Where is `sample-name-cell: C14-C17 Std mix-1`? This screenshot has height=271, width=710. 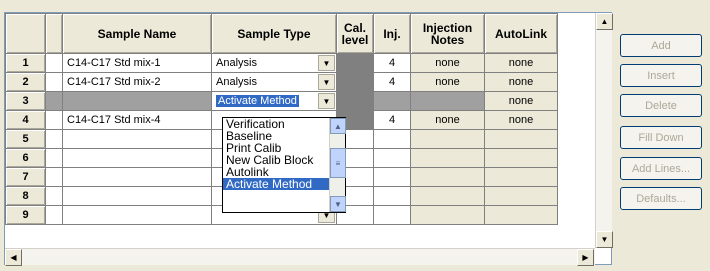 sample-name-cell: C14-C17 Std mix-1 is located at coordinates (137, 63).